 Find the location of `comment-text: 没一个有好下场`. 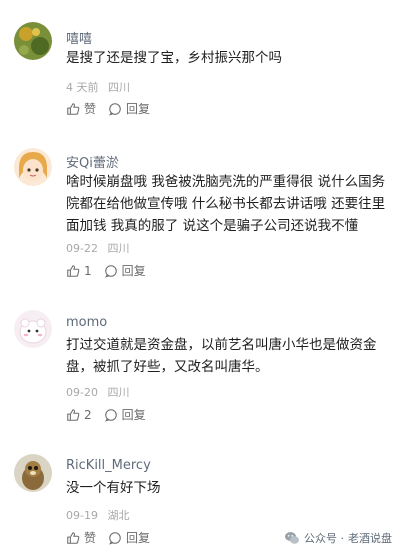

comment-text: 没一个有好下场 is located at coordinates (113, 488).